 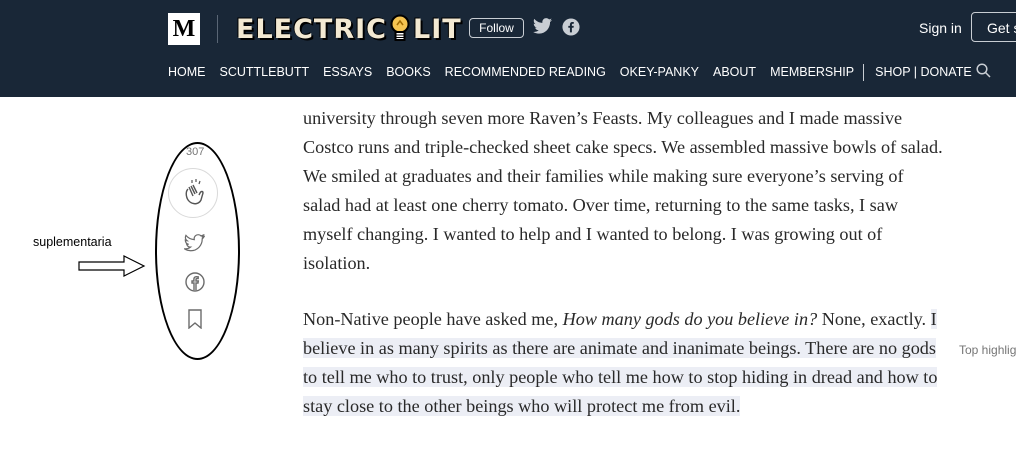 I want to click on annotation-label: suplementaria, so click(x=72, y=242).